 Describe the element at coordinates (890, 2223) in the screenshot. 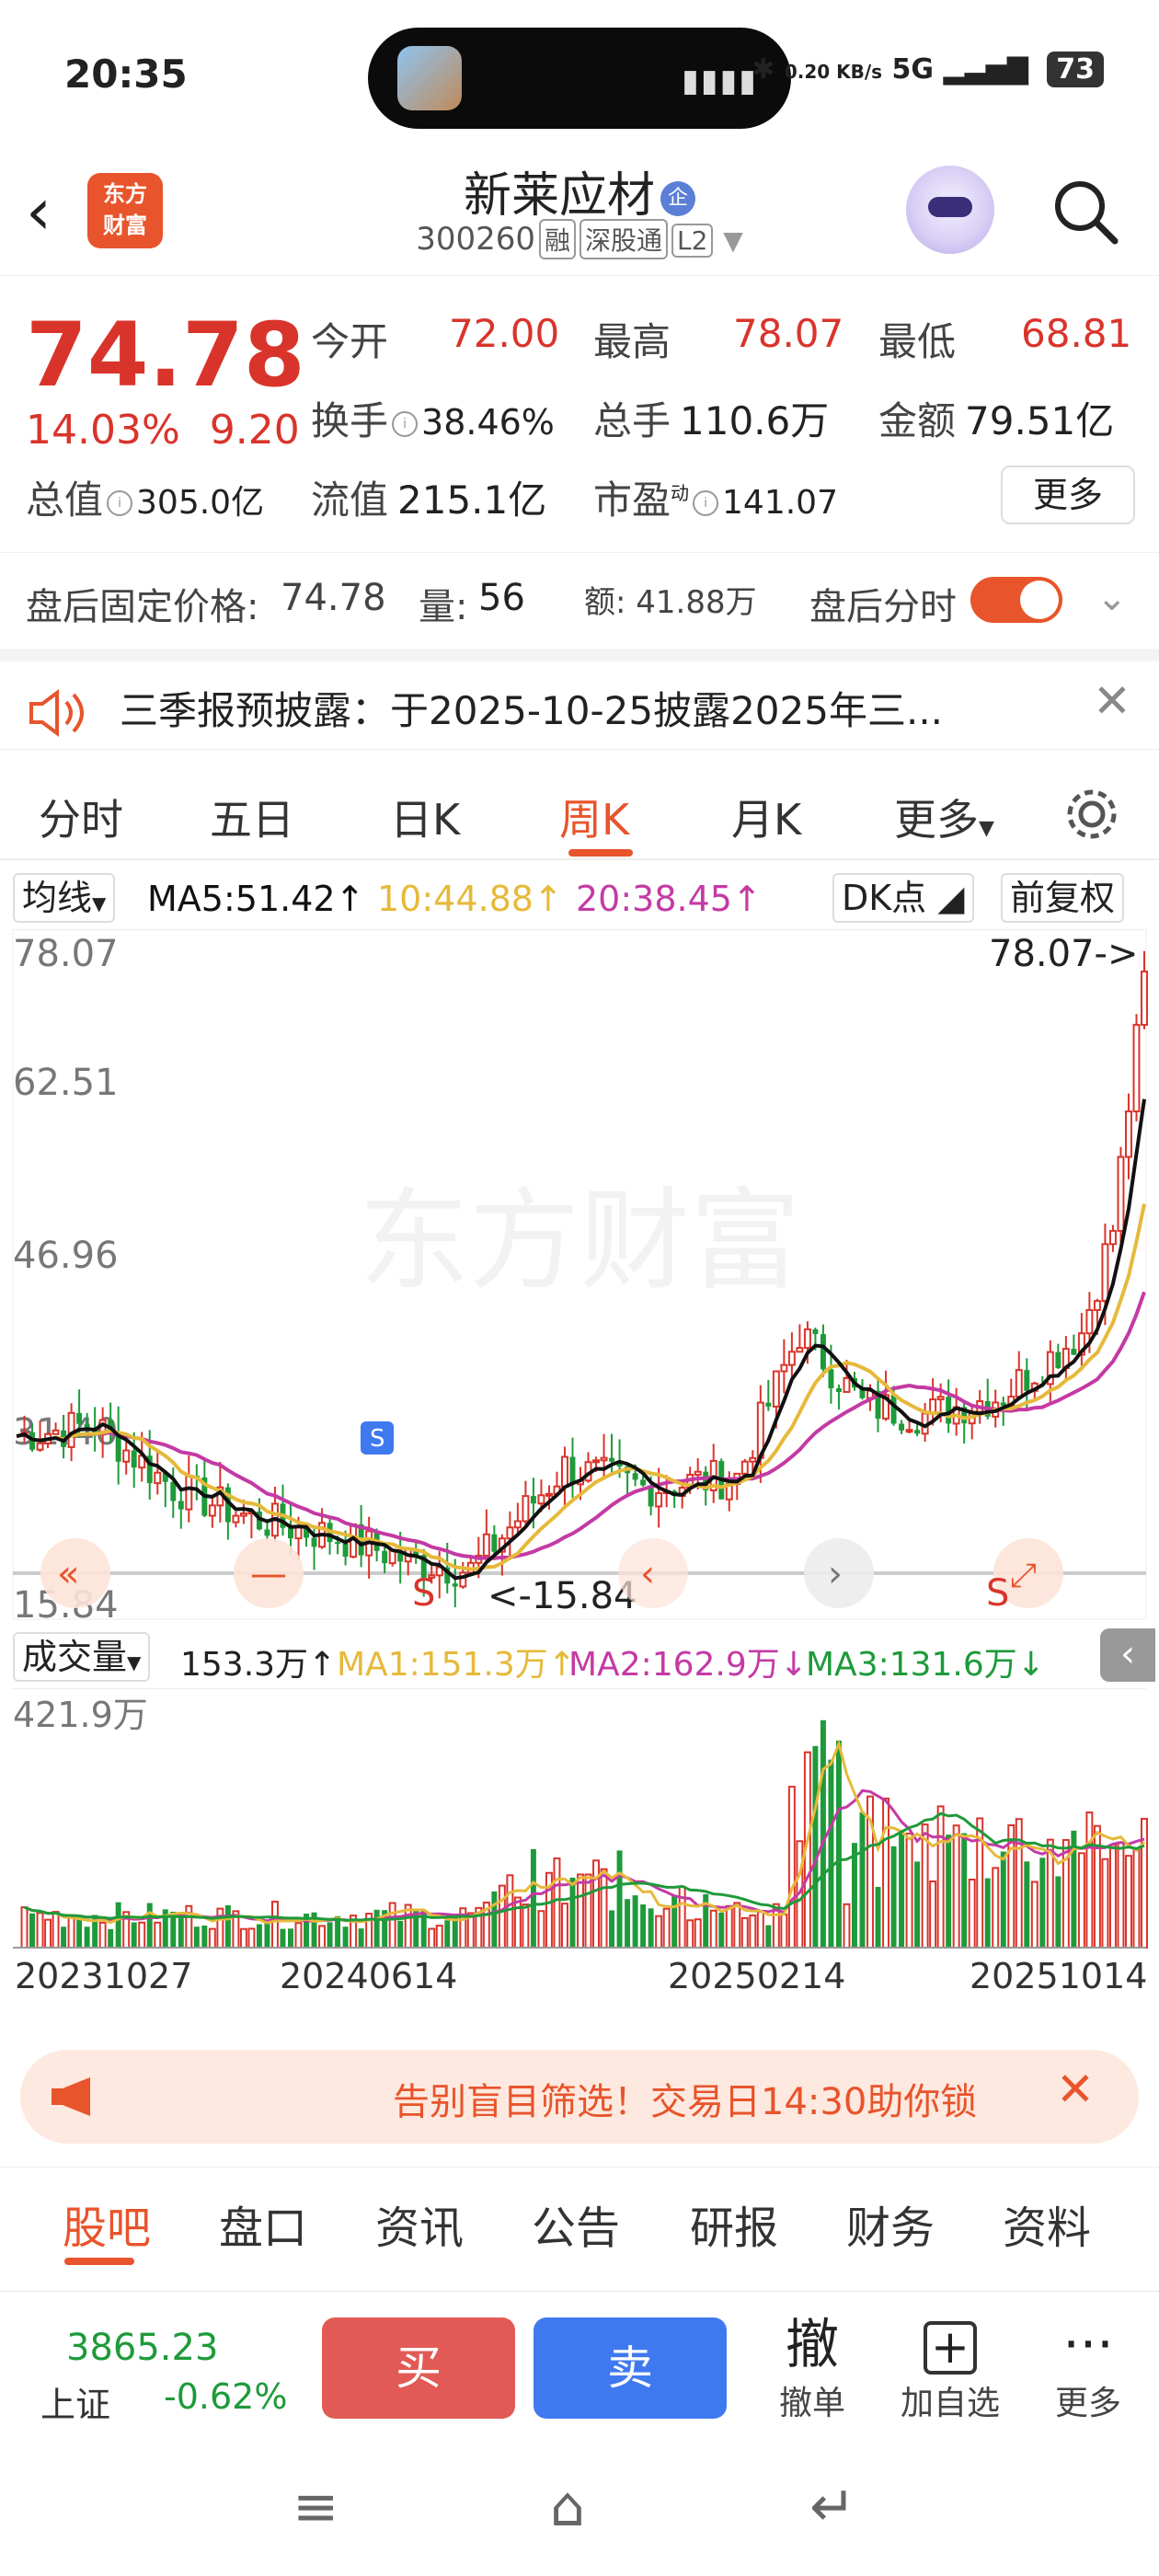

I see `tab-finance: 财务` at that location.